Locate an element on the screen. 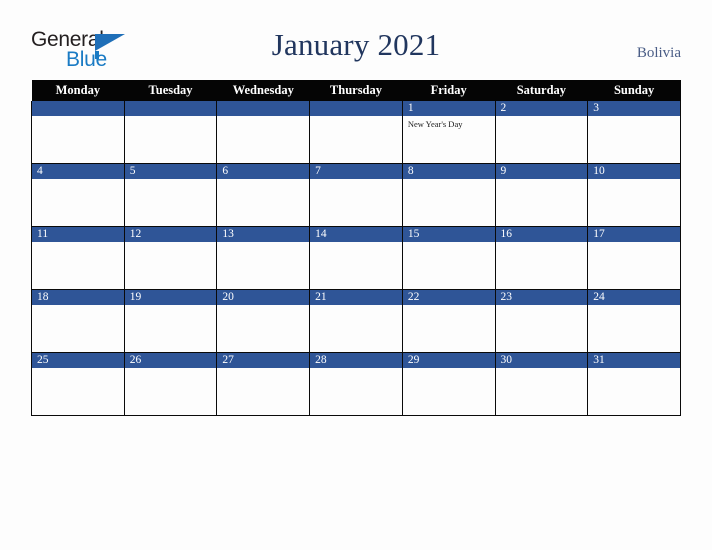 The image size is (712, 550). calendar-day-cell: 10 is located at coordinates (634, 195).